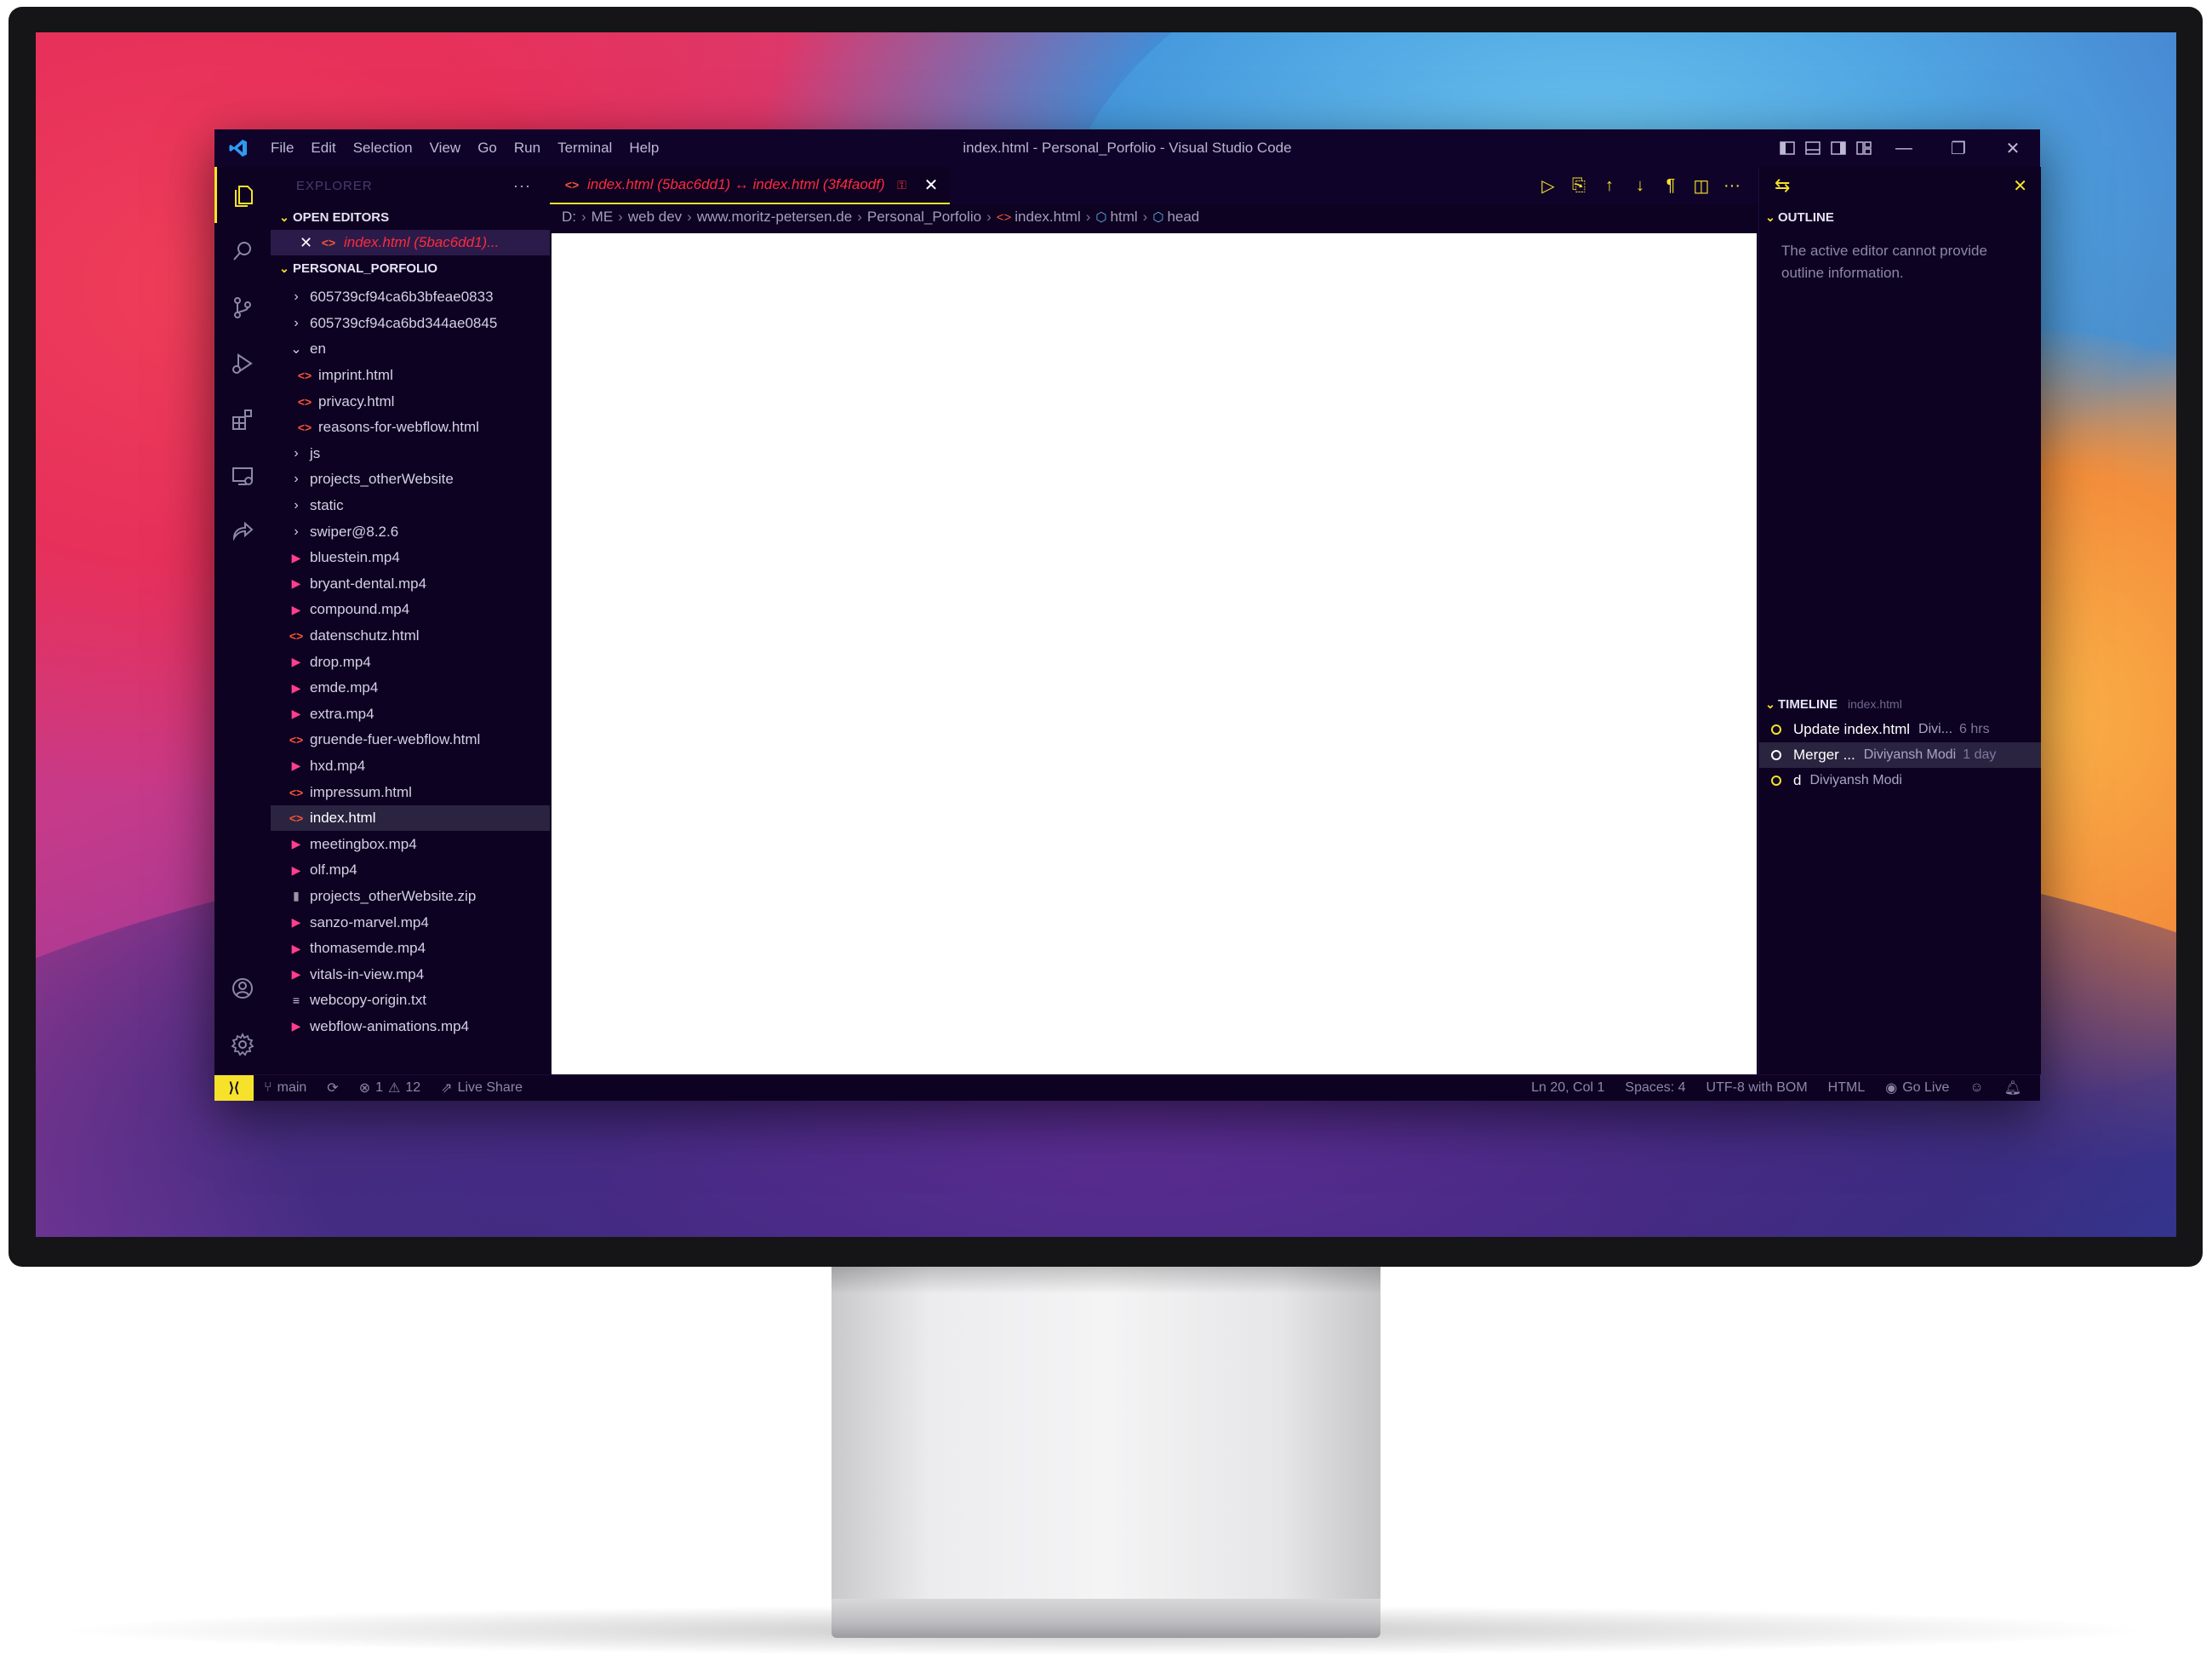 This screenshot has width=2212, height=1666. Describe the element at coordinates (1124, 218) in the screenshot. I see `breadcrumb-item-html: html` at that location.